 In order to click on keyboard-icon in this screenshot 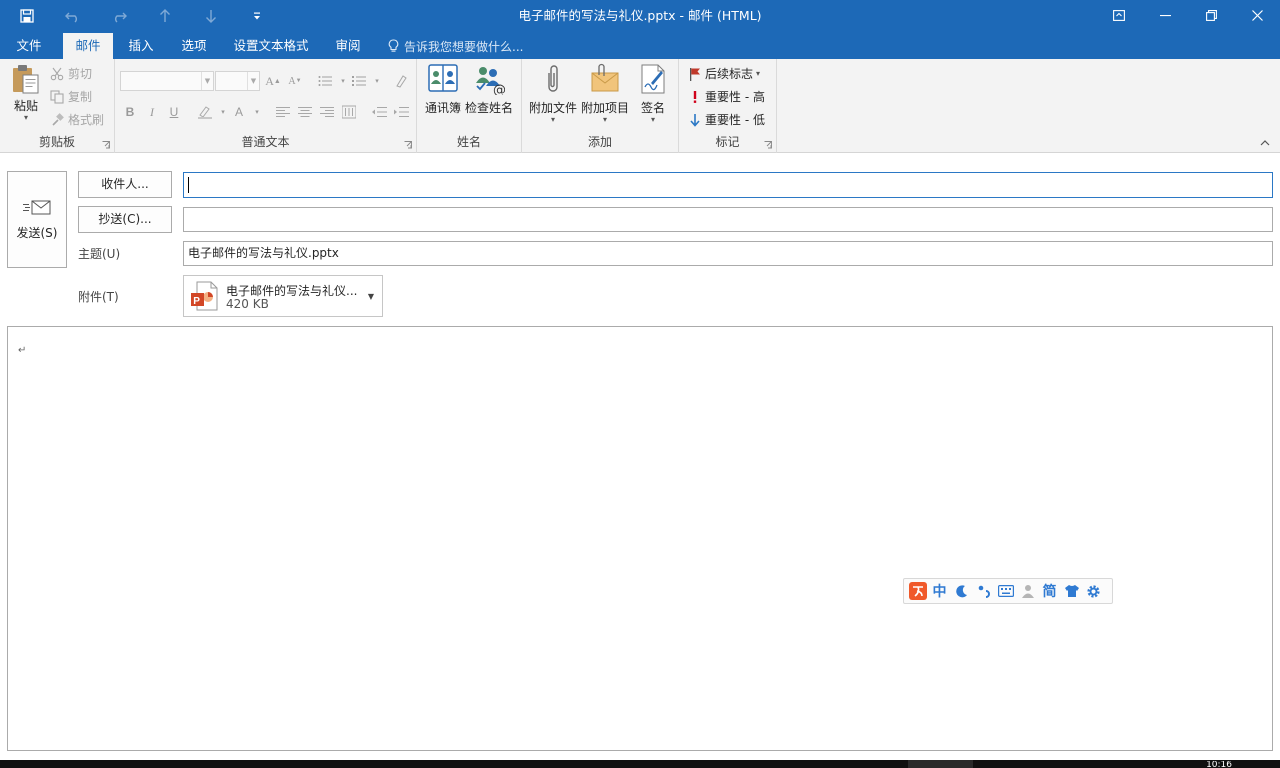, I will do `click(1005, 591)`.